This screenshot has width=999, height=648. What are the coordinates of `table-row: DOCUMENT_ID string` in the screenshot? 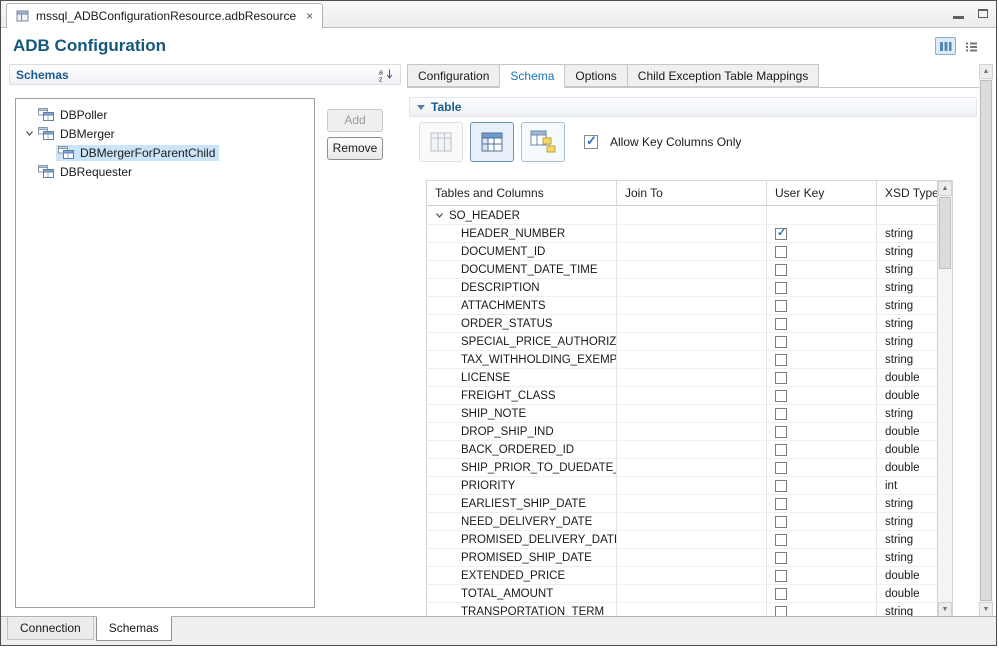 It's located at (682, 252).